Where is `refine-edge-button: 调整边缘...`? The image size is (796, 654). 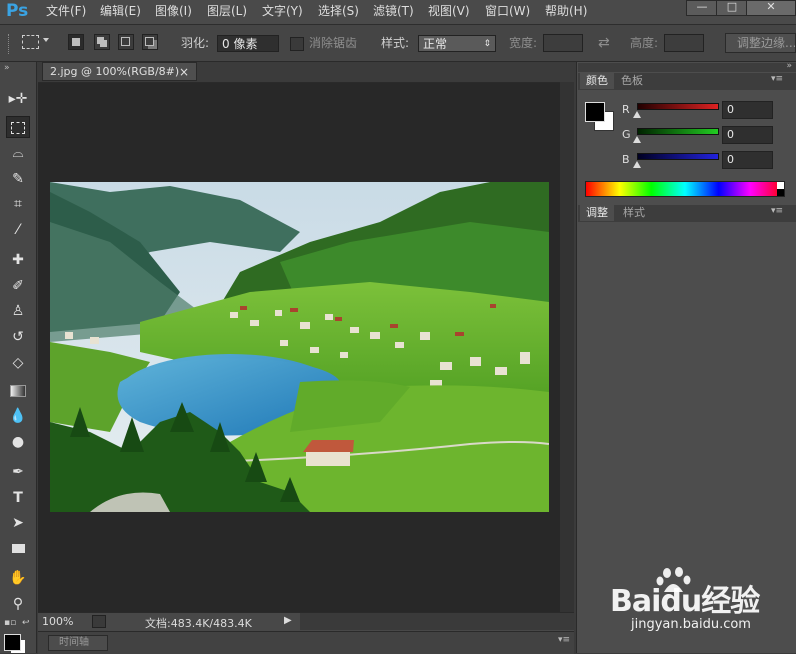
refine-edge-button: 调整边缘... is located at coordinates (760, 43).